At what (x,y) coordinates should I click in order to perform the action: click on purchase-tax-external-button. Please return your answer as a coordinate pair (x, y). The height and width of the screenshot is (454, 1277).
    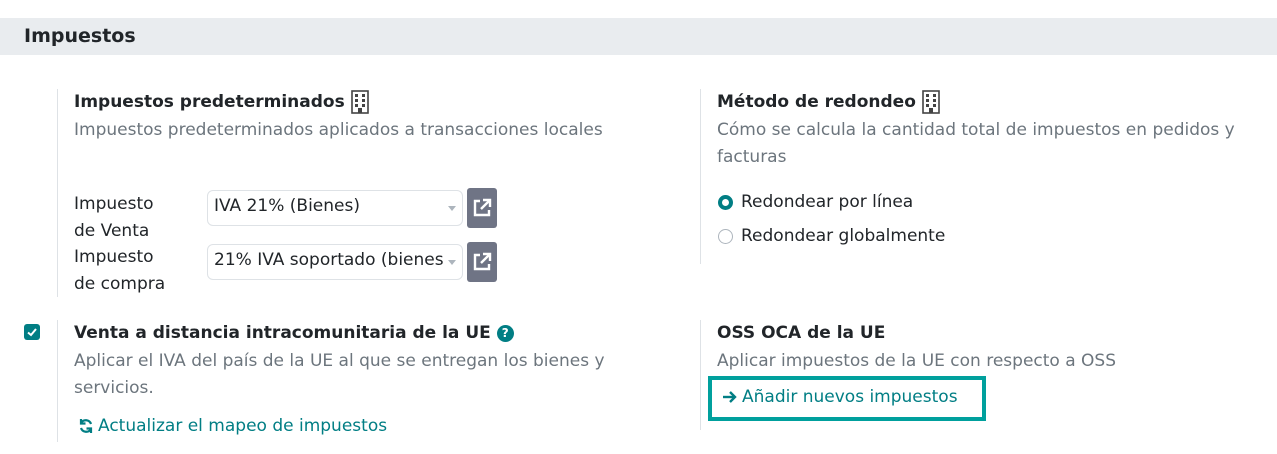
    Looking at the image, I should click on (482, 262).